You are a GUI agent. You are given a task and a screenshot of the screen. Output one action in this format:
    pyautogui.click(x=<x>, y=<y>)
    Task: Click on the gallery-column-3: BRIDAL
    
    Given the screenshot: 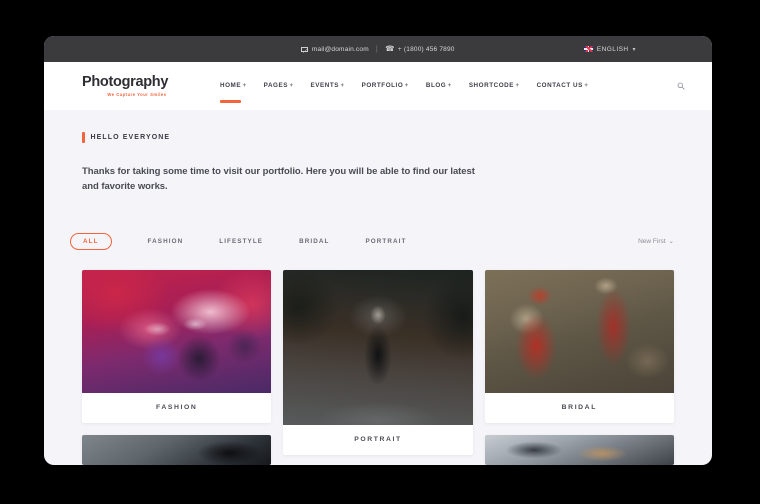 What is the action you would take?
    pyautogui.click(x=579, y=367)
    